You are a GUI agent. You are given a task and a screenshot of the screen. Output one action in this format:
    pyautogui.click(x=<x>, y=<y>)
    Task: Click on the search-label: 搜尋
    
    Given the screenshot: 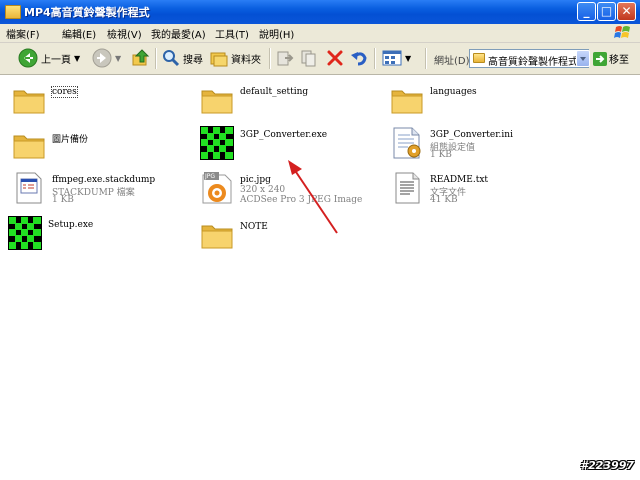 What is the action you would take?
    pyautogui.click(x=193, y=60)
    